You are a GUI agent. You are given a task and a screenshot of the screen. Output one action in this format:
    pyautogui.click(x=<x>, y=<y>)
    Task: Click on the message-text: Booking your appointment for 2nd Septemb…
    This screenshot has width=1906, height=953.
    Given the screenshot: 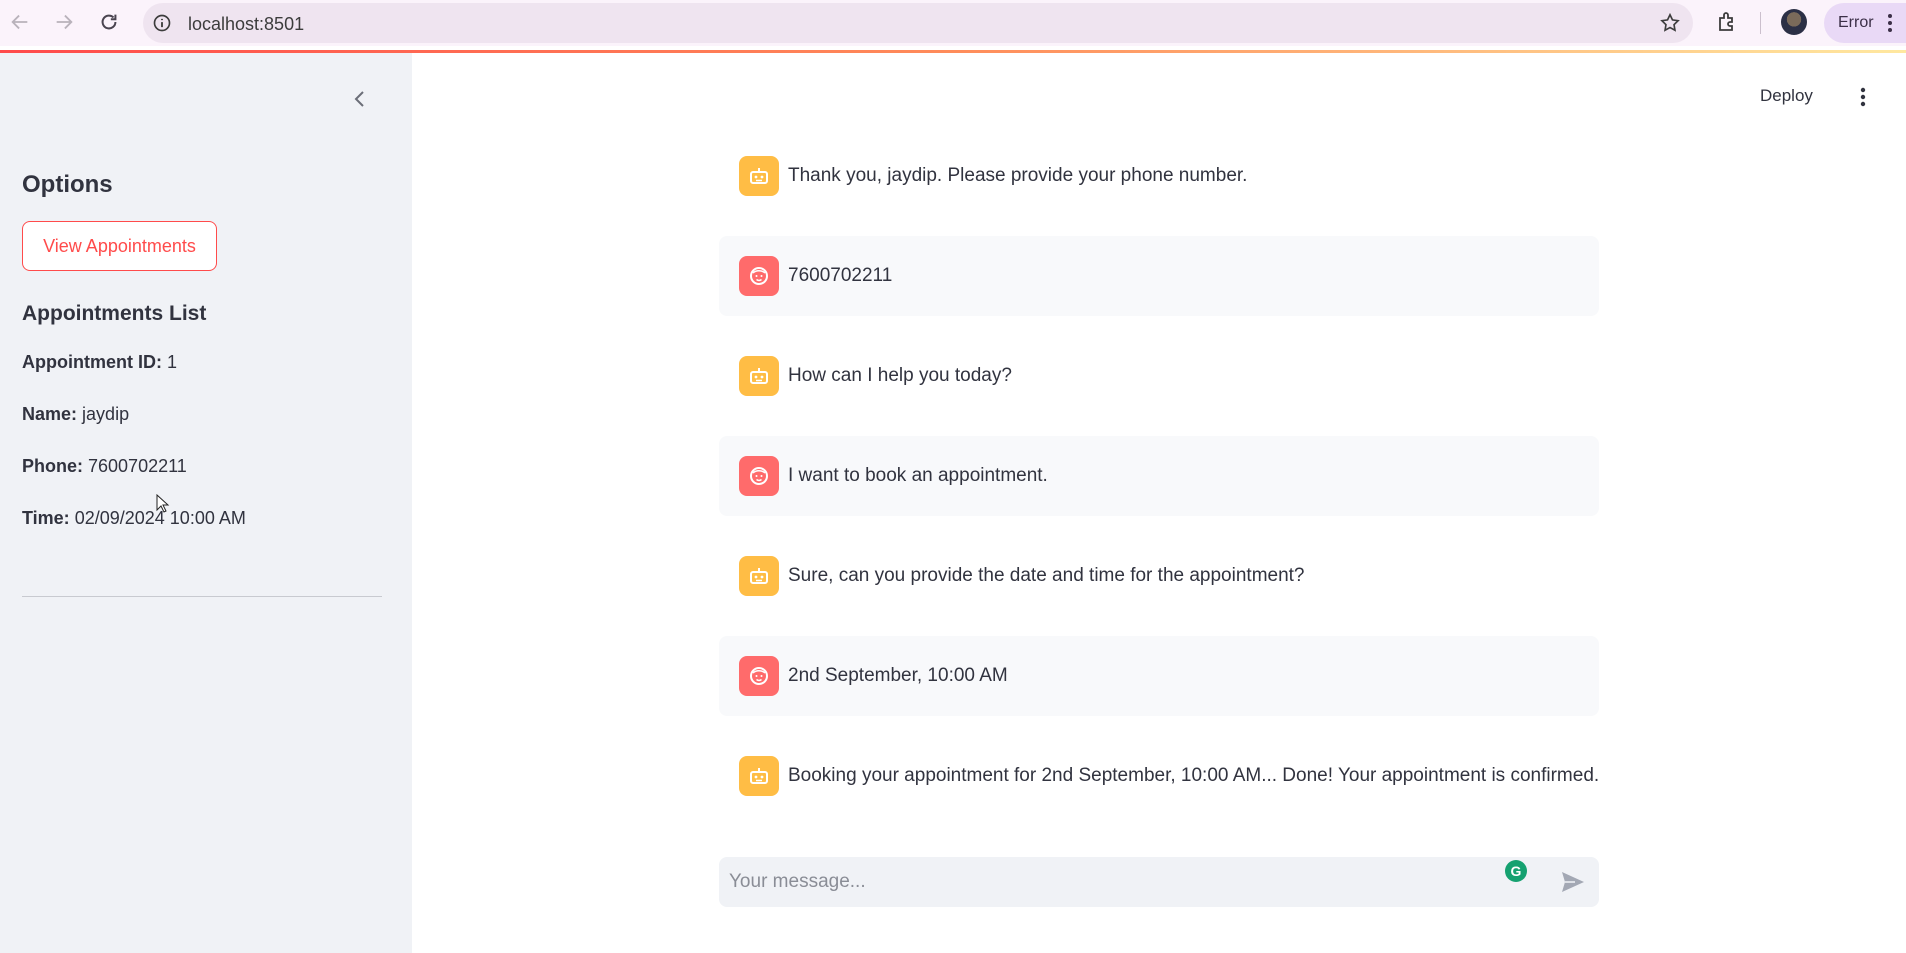 What is the action you would take?
    pyautogui.click(x=1194, y=775)
    